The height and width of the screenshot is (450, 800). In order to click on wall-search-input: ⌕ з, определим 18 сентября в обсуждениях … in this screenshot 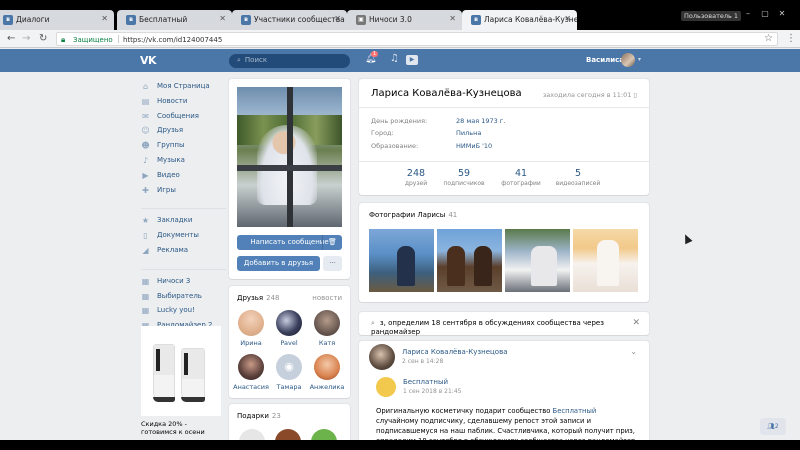, I will do `click(510, 327)`.